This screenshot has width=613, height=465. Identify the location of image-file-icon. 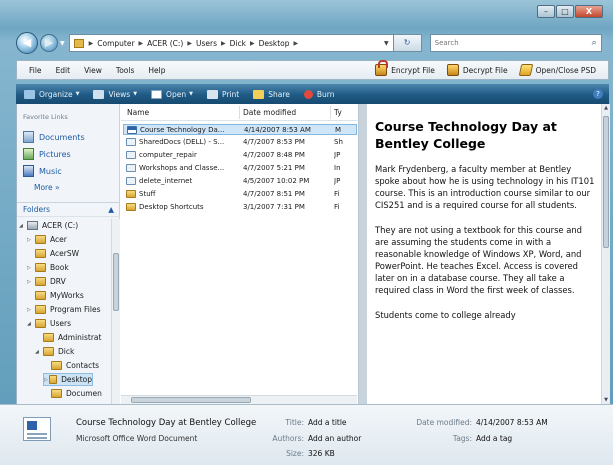
(131, 181).